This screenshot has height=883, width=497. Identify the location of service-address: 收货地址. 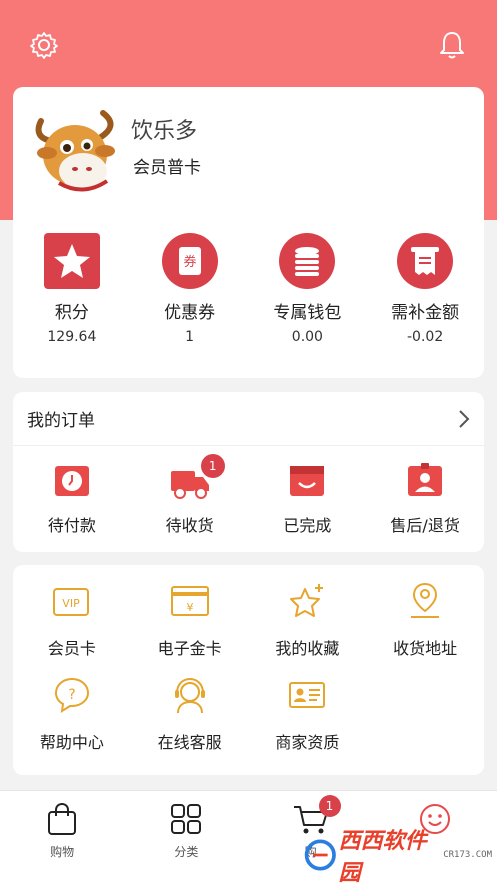
(425, 619).